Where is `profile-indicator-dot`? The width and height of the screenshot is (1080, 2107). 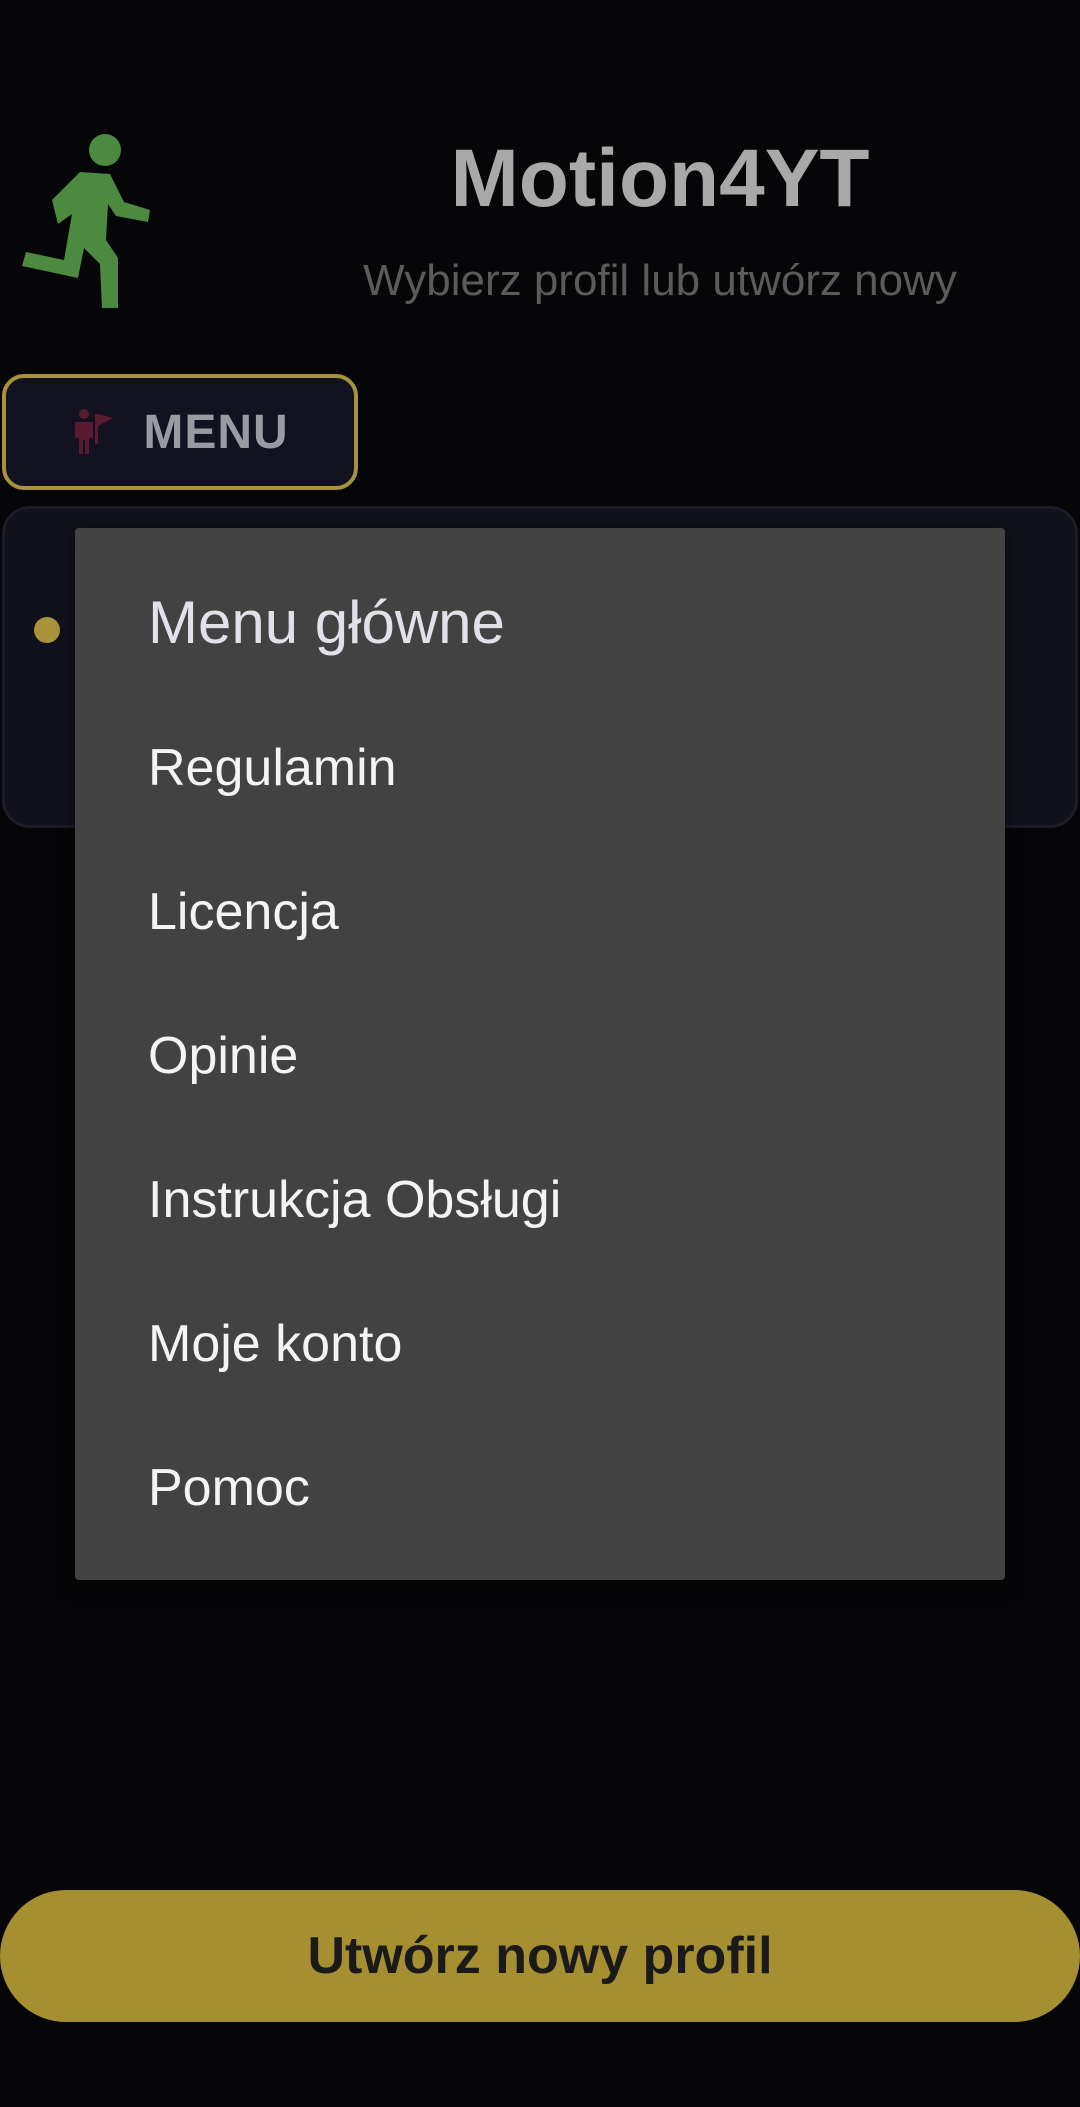 profile-indicator-dot is located at coordinates (47, 630).